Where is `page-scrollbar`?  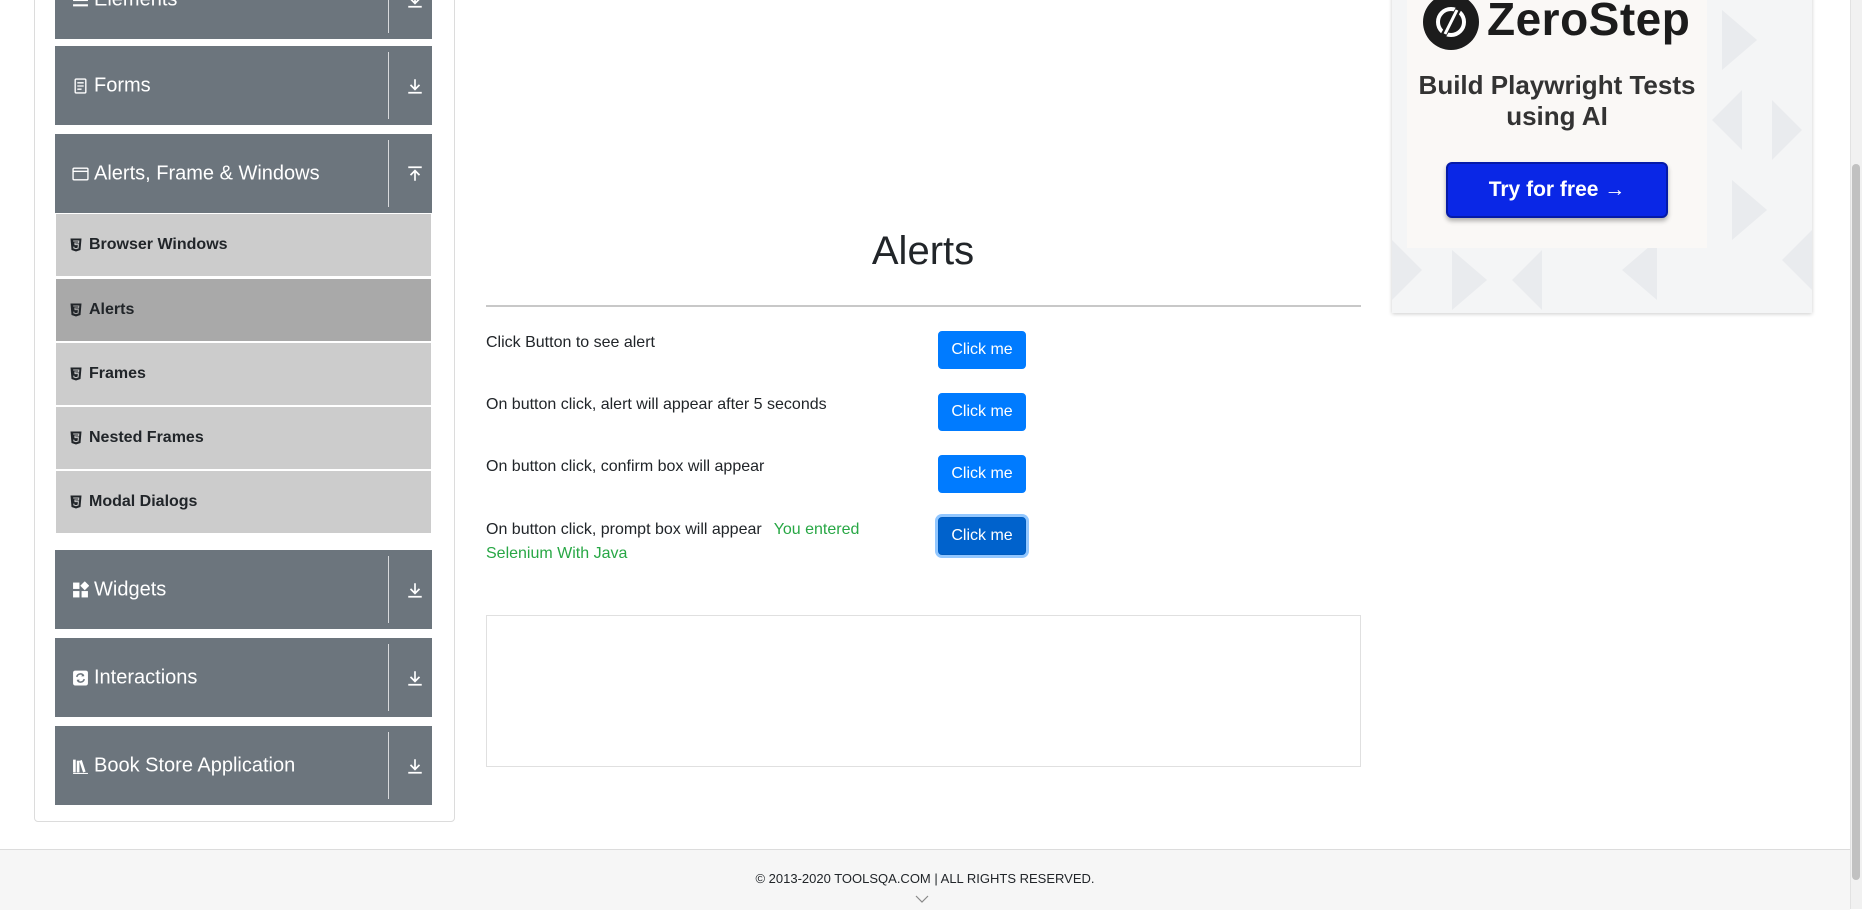 page-scrollbar is located at coordinates (1856, 454).